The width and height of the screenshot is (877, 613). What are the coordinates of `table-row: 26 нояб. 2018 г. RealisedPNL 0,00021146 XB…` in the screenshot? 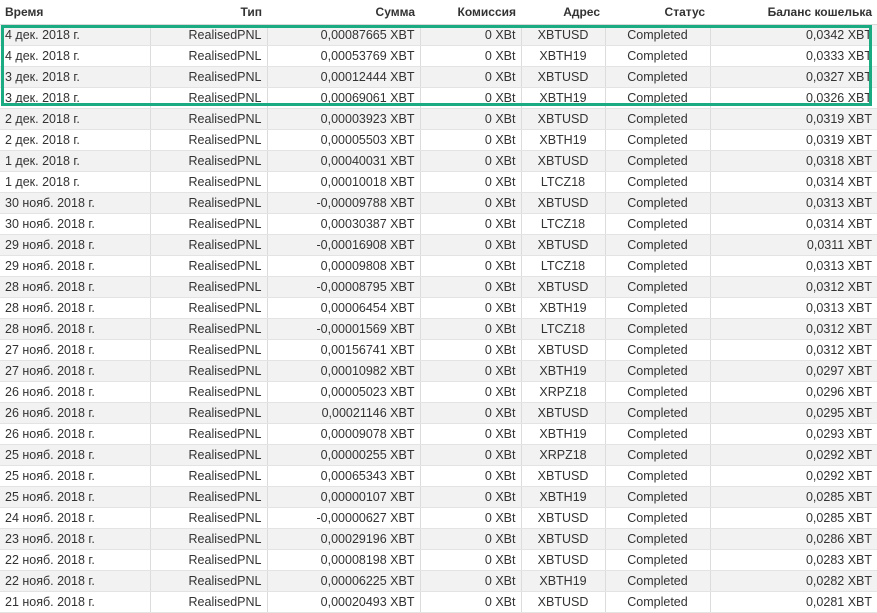 It's located at (438, 413).